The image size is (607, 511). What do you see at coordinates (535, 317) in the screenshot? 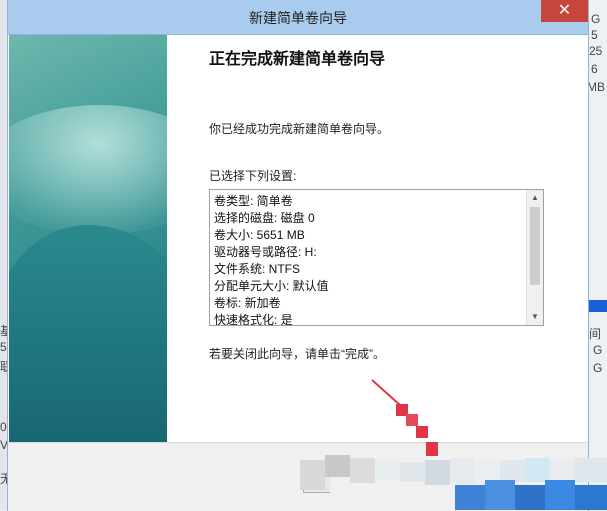
I see `scroll-down-icon: ▼` at bounding box center [535, 317].